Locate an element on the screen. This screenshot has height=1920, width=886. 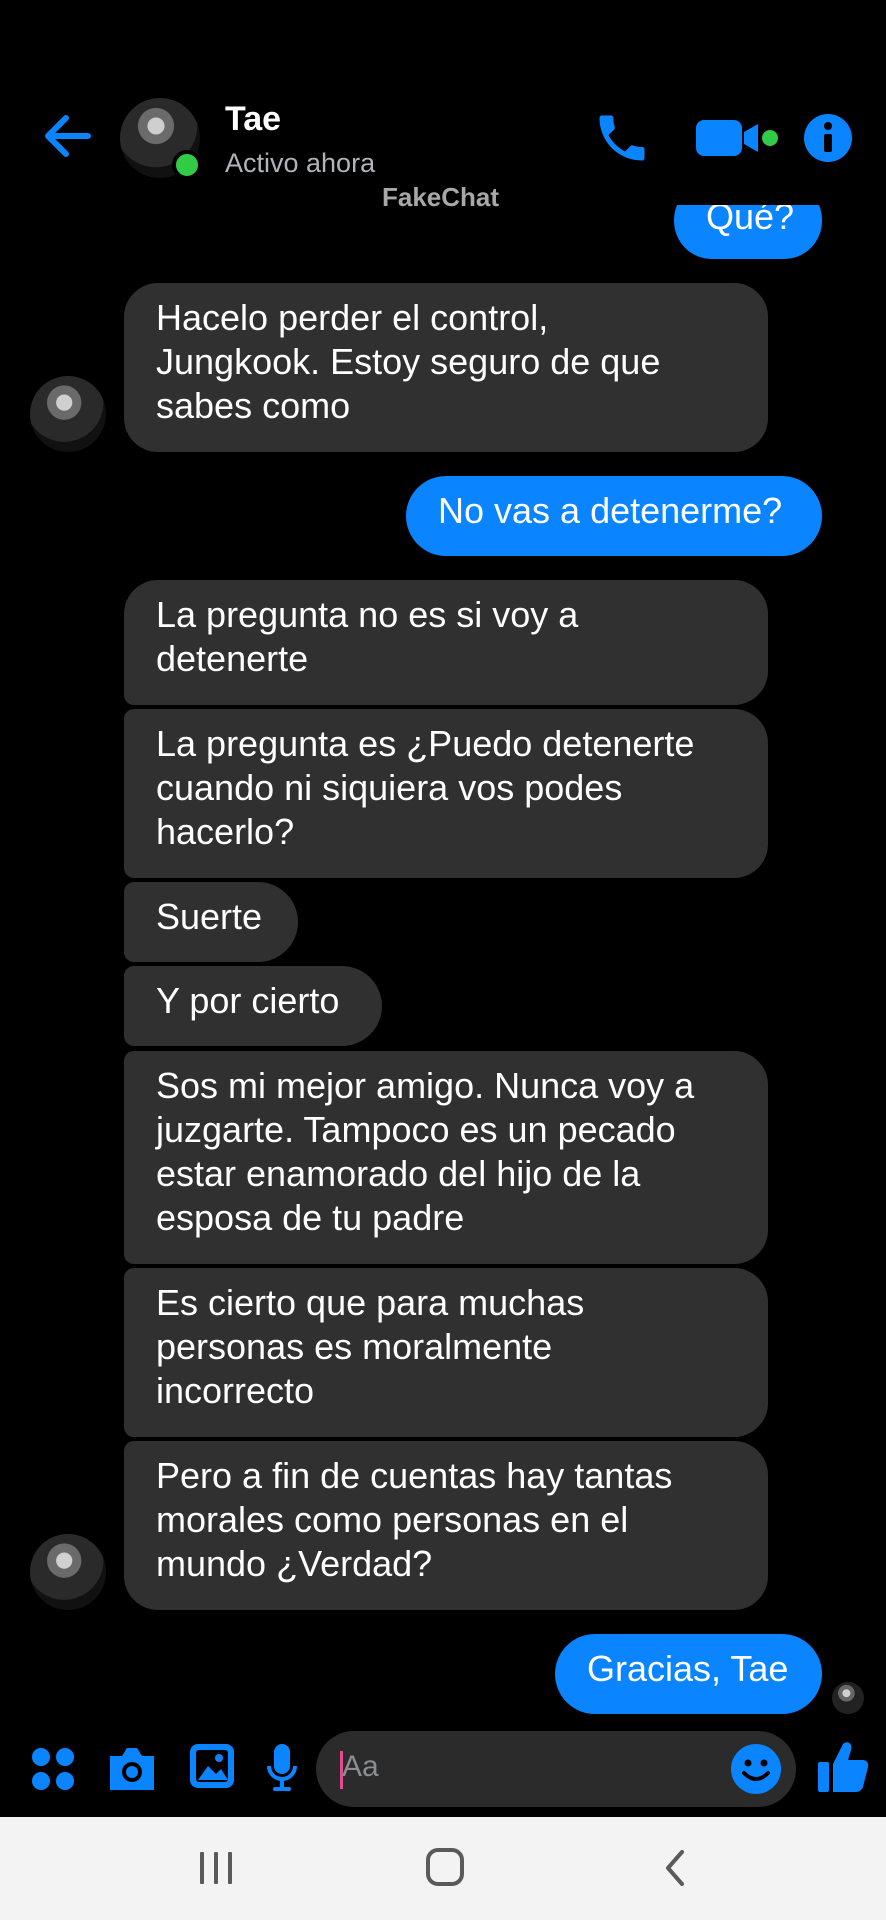
message-line: estar enamorado del hijo de la is located at coordinates (398, 1173).